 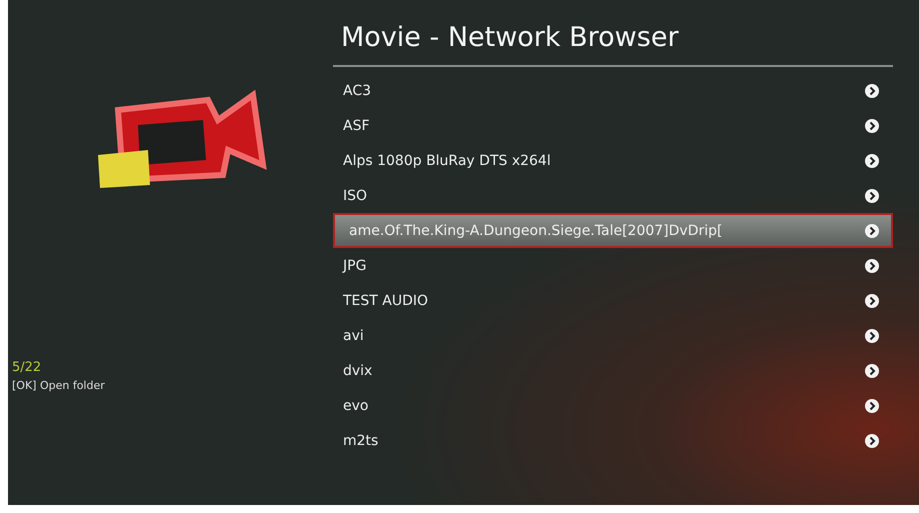 I want to click on folder-item: JPG, so click(x=613, y=265).